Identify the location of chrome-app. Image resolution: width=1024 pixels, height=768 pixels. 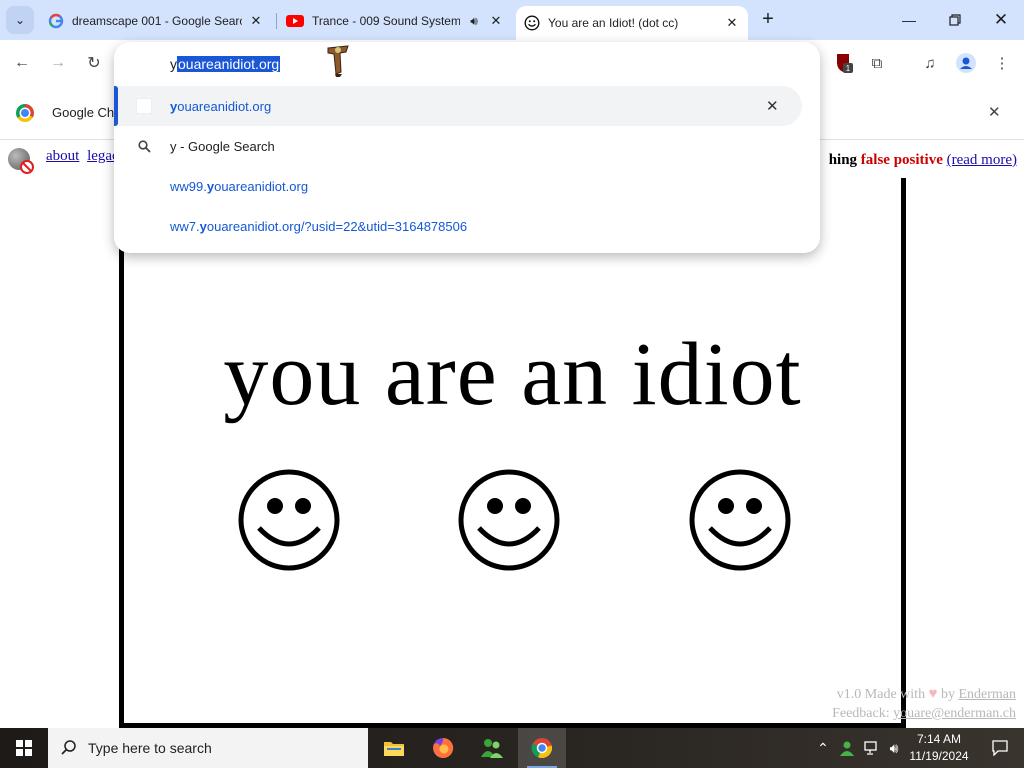
(542, 748).